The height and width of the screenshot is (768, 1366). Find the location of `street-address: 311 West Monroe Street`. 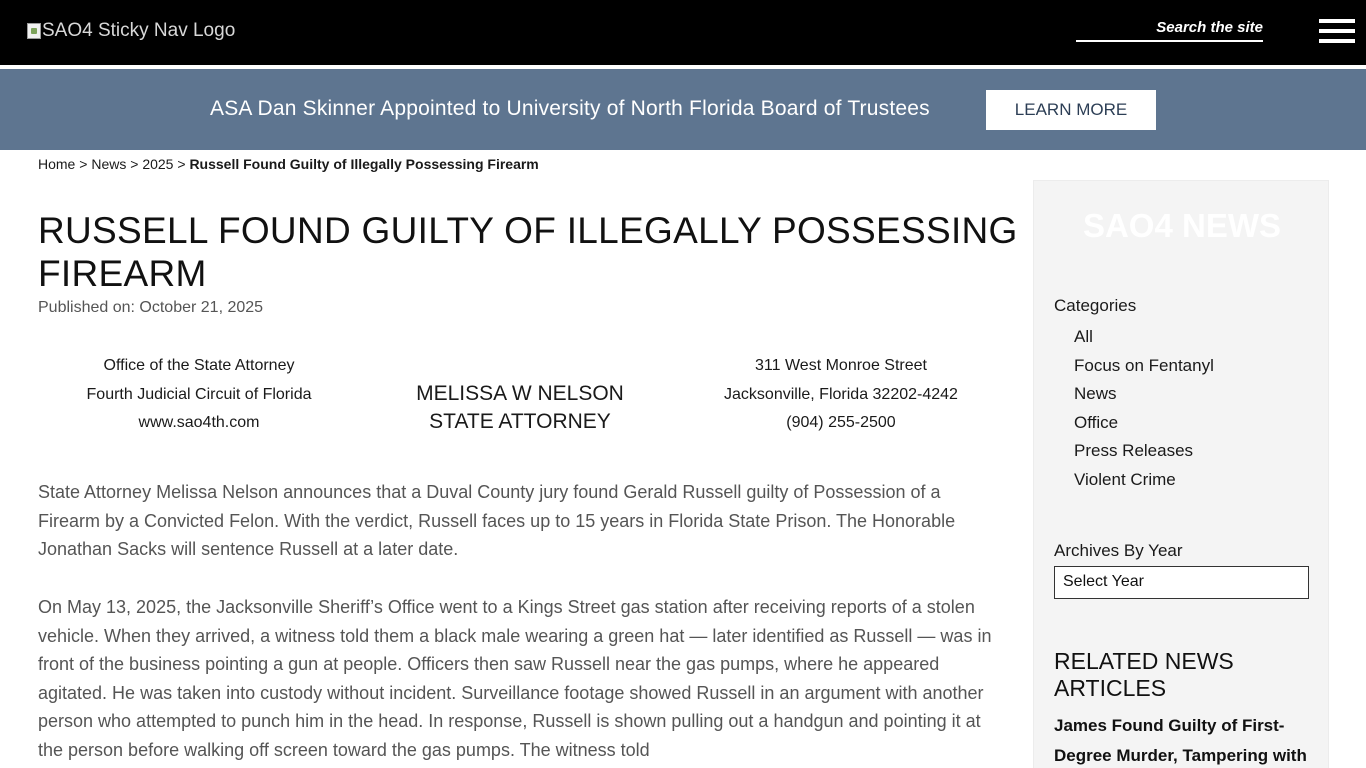

street-address: 311 West Monroe Street is located at coordinates (841, 365).